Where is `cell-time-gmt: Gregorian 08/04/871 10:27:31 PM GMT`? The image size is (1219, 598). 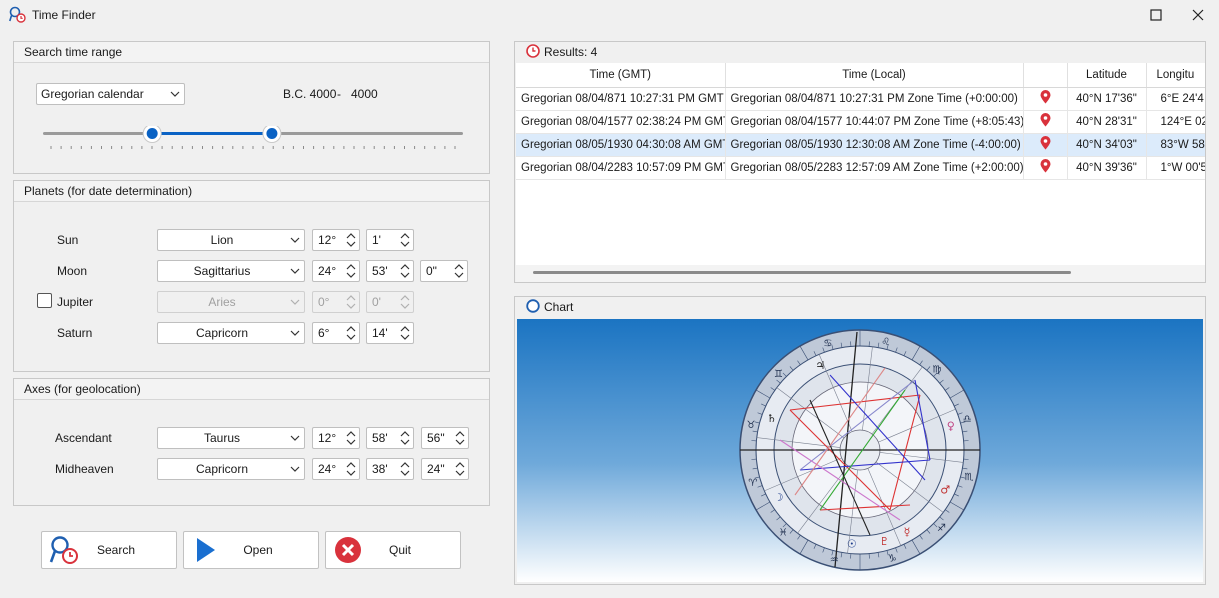
cell-time-gmt: Gregorian 08/04/871 10:27:31 PM GMT is located at coordinates (621, 99).